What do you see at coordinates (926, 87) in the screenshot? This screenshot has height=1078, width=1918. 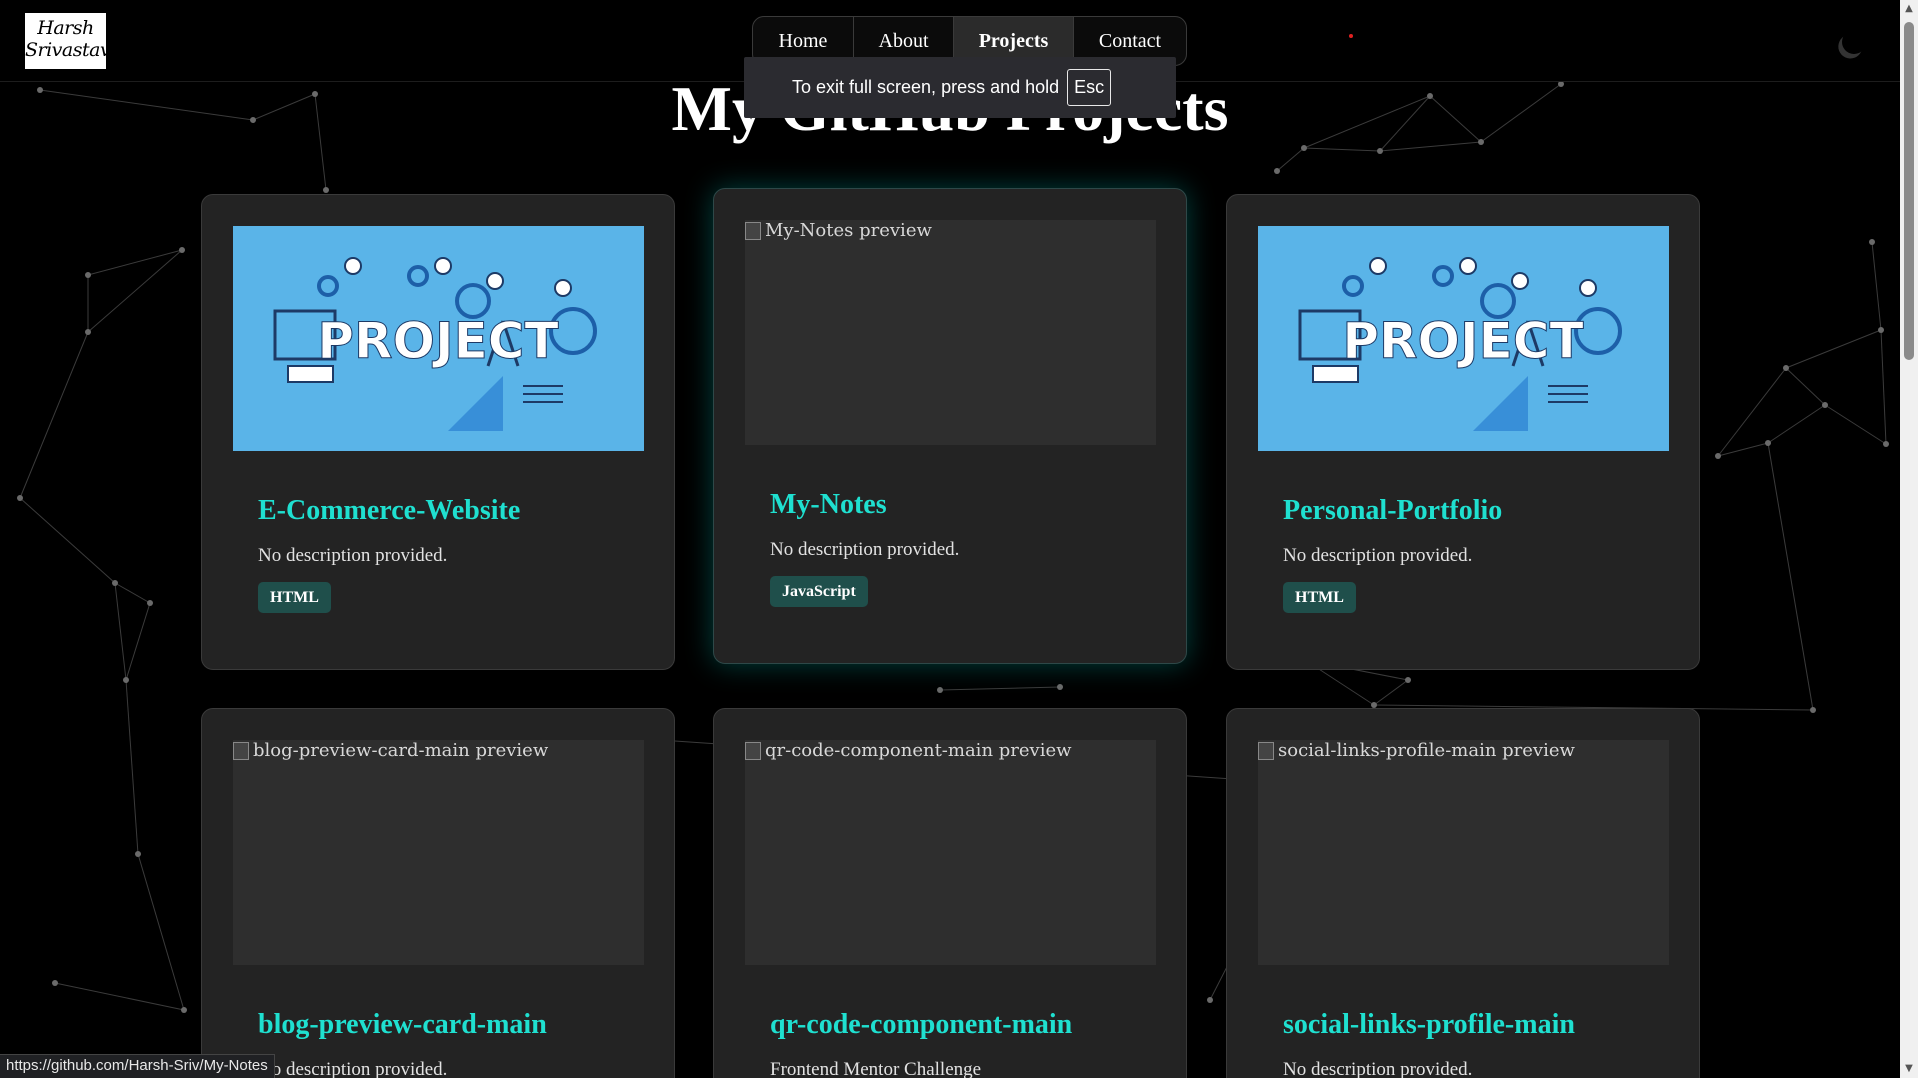 I see `toast-message: To exit full screen, press and hold` at bounding box center [926, 87].